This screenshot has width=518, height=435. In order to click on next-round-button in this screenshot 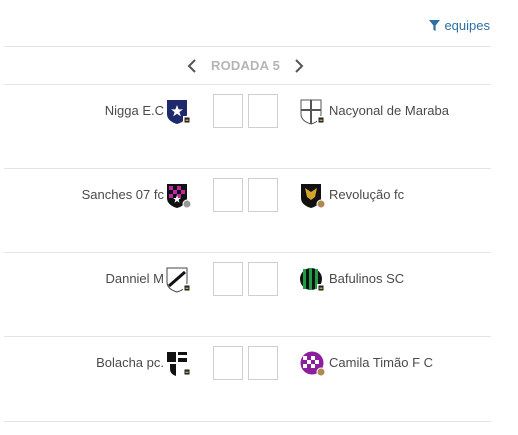, I will do `click(299, 66)`.